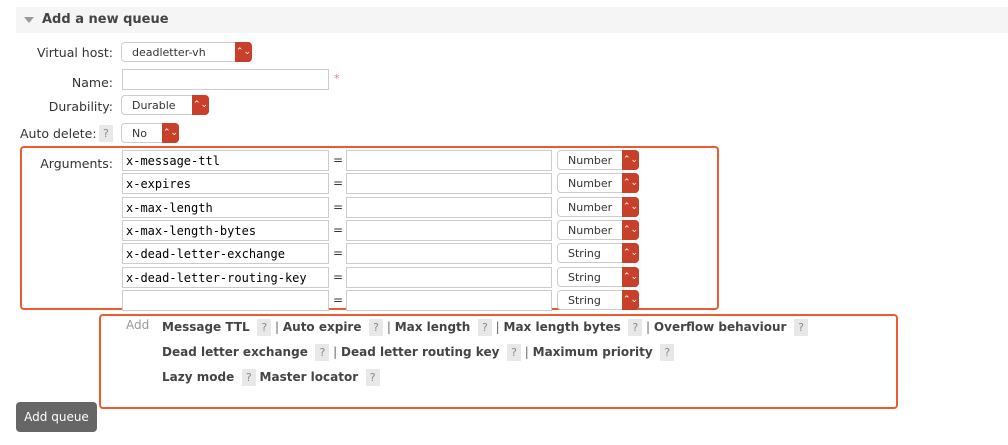 Image resolution: width=1008 pixels, height=445 pixels. What do you see at coordinates (720, 327) in the screenshot?
I see `shortcut-link: Overflow behaviour` at bounding box center [720, 327].